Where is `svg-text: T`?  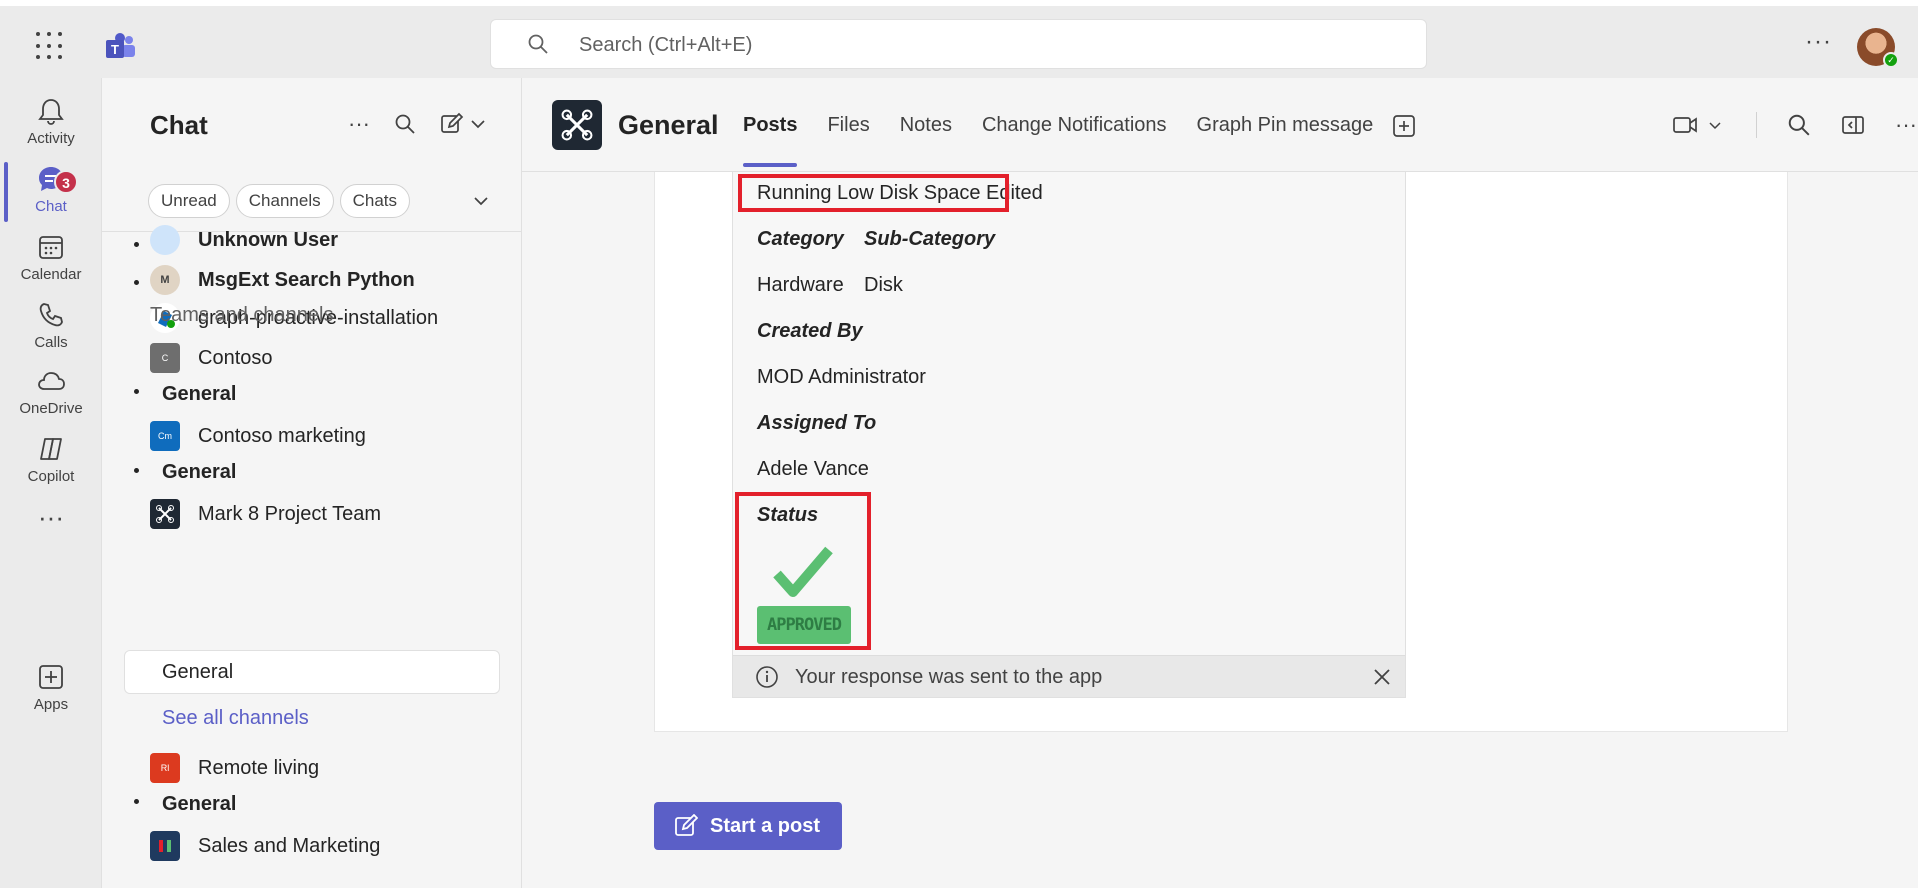
svg-text: T is located at coordinates (115, 49).